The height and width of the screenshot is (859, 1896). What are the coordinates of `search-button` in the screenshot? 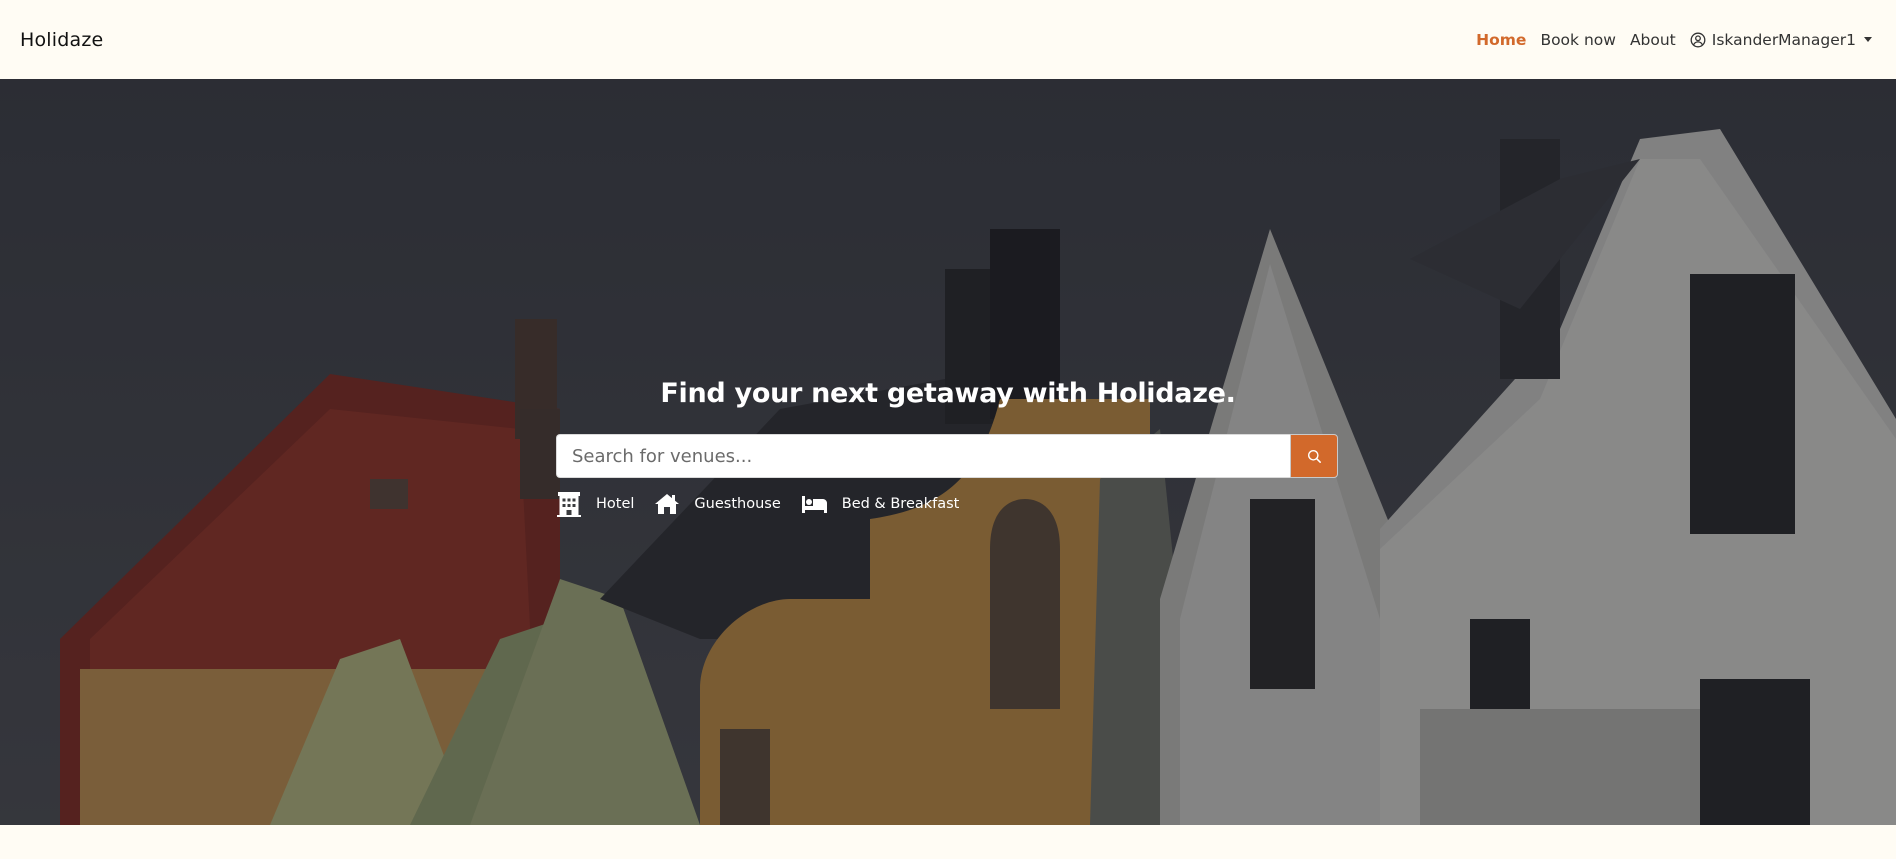 It's located at (1314, 456).